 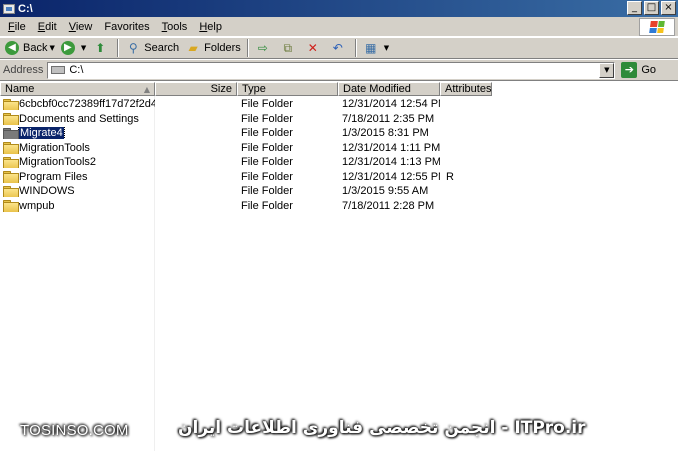 What do you see at coordinates (12, 48) in the screenshot?
I see `back-icon: ◀` at bounding box center [12, 48].